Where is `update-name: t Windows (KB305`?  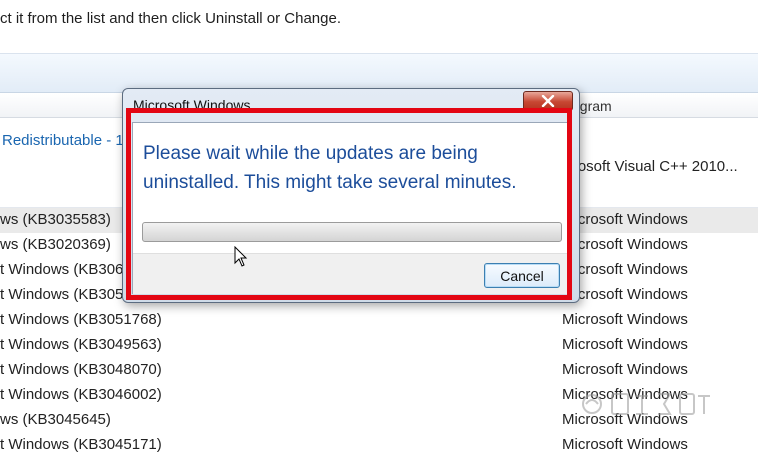 update-name: t Windows (KB305 is located at coordinates (62, 294).